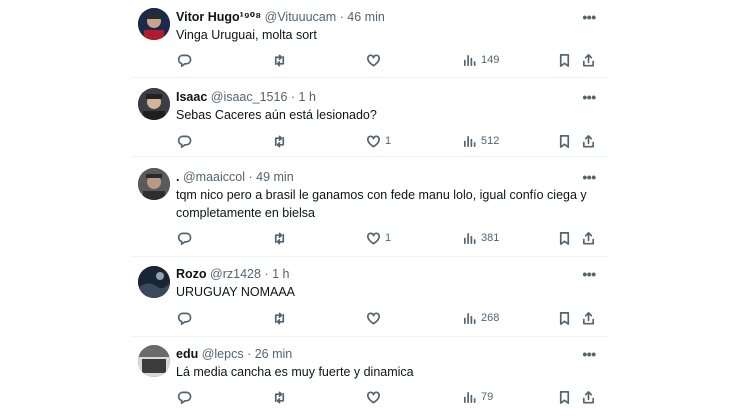  Describe the element at coordinates (480, 318) in the screenshot. I see `views-button: 268` at that location.